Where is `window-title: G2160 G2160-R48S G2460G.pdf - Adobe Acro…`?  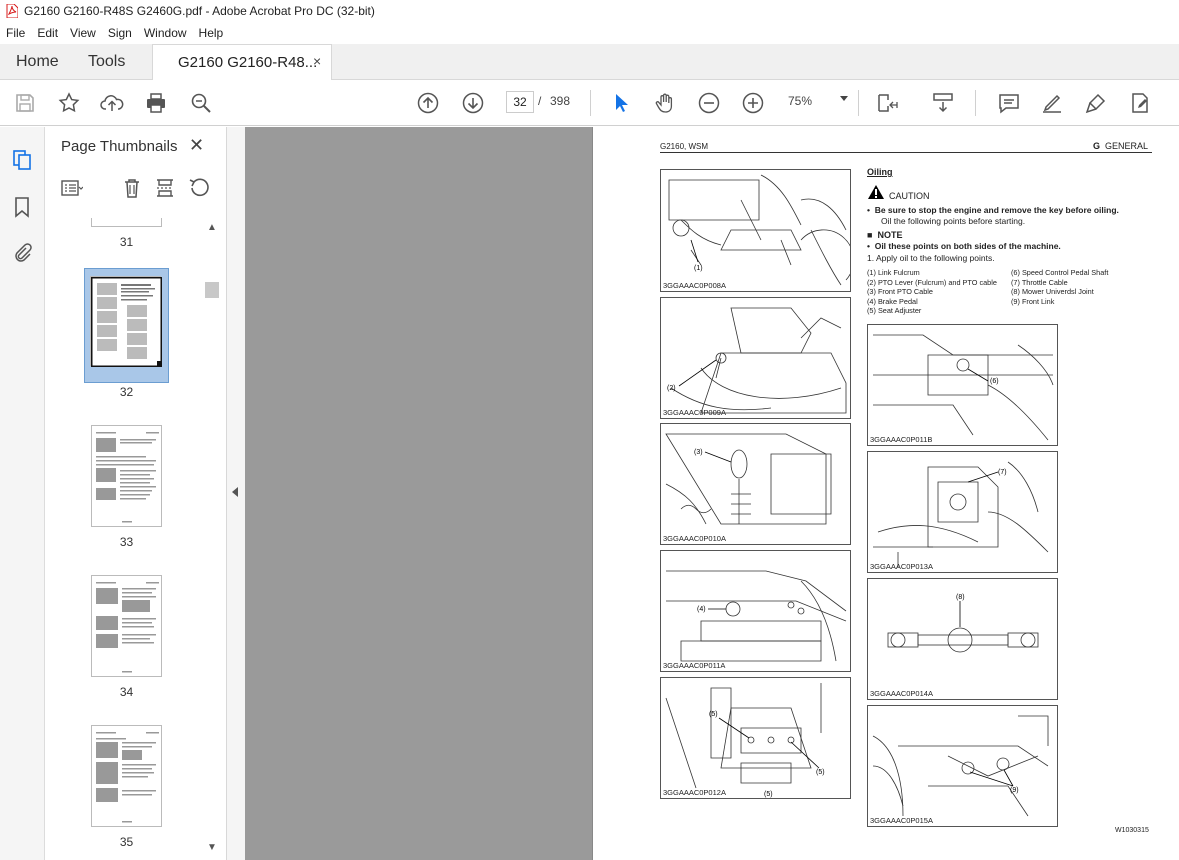
window-title: G2160 G2160-R48S G2460G.pdf - Adobe Acro… is located at coordinates (199, 11).